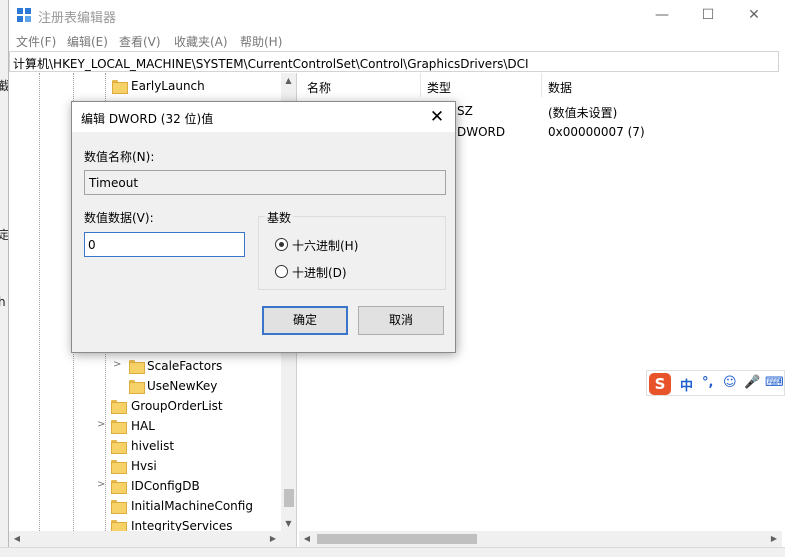 This screenshot has width=785, height=557. What do you see at coordinates (596, 132) in the screenshot?
I see `value-data: 0x00000007 (7)` at bounding box center [596, 132].